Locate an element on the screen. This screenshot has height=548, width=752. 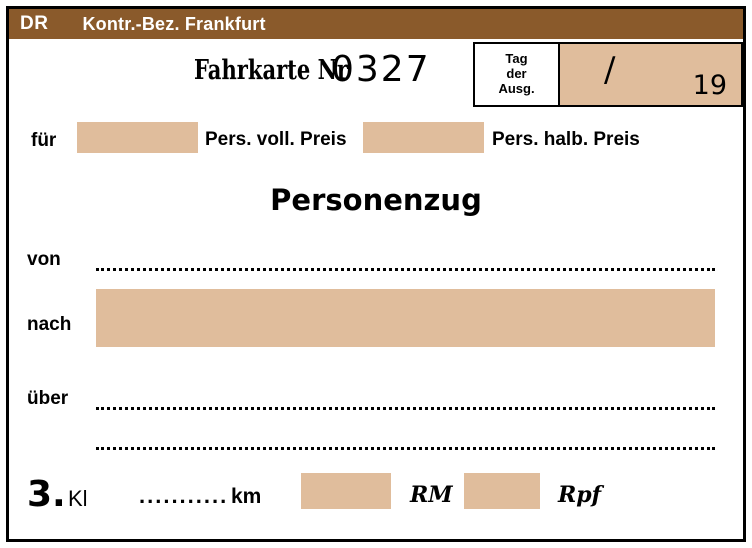
ticket-title-label: Fahrkarte Nr is located at coordinates (271, 70).